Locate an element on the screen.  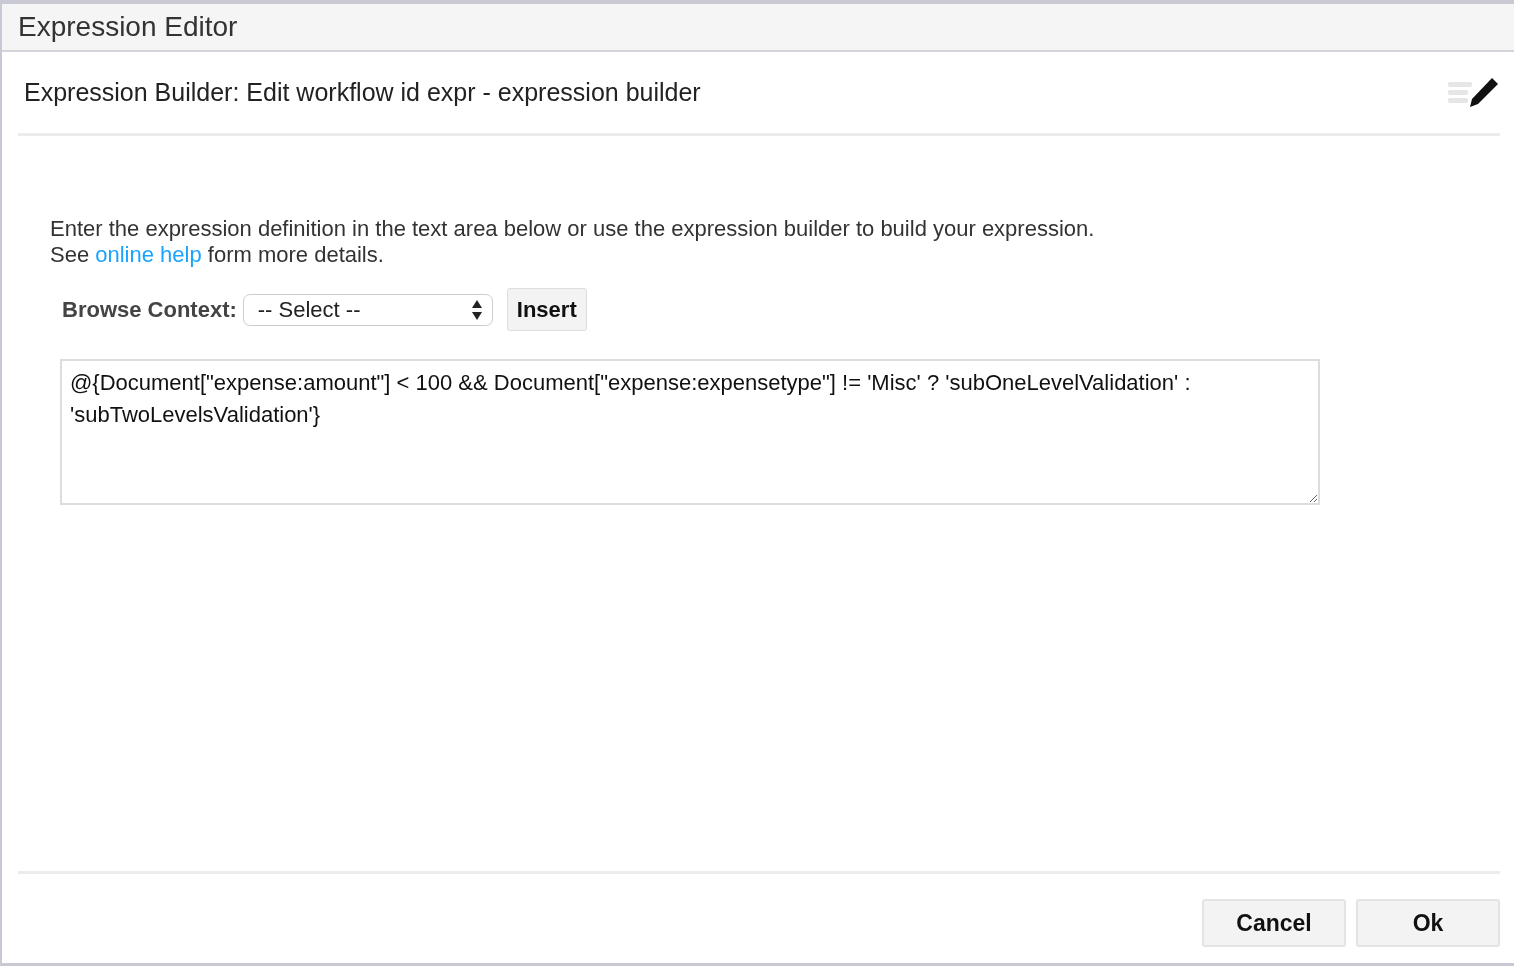
builder-title: Expression Builder: Edit workflow id expr - expression builder is located at coordinates (362, 92).